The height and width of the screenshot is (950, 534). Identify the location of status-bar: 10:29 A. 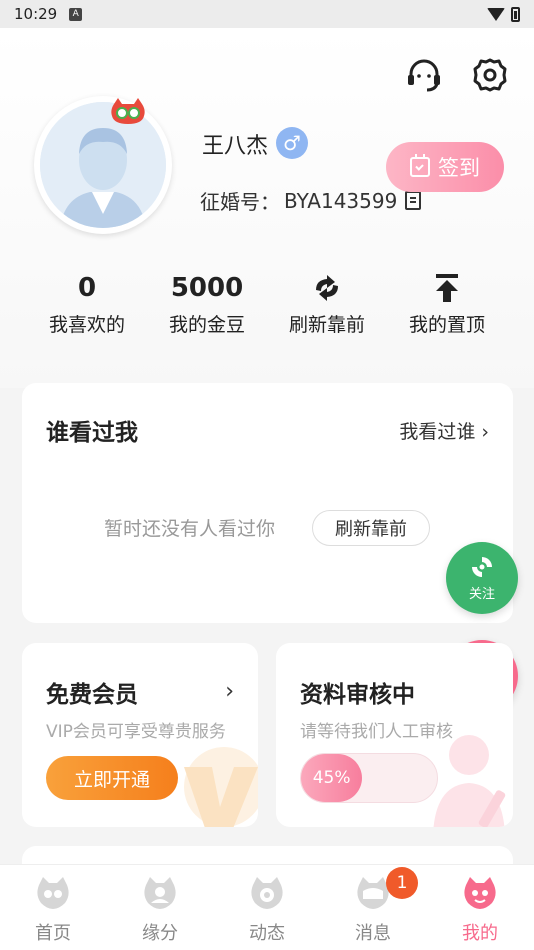
(267, 14).